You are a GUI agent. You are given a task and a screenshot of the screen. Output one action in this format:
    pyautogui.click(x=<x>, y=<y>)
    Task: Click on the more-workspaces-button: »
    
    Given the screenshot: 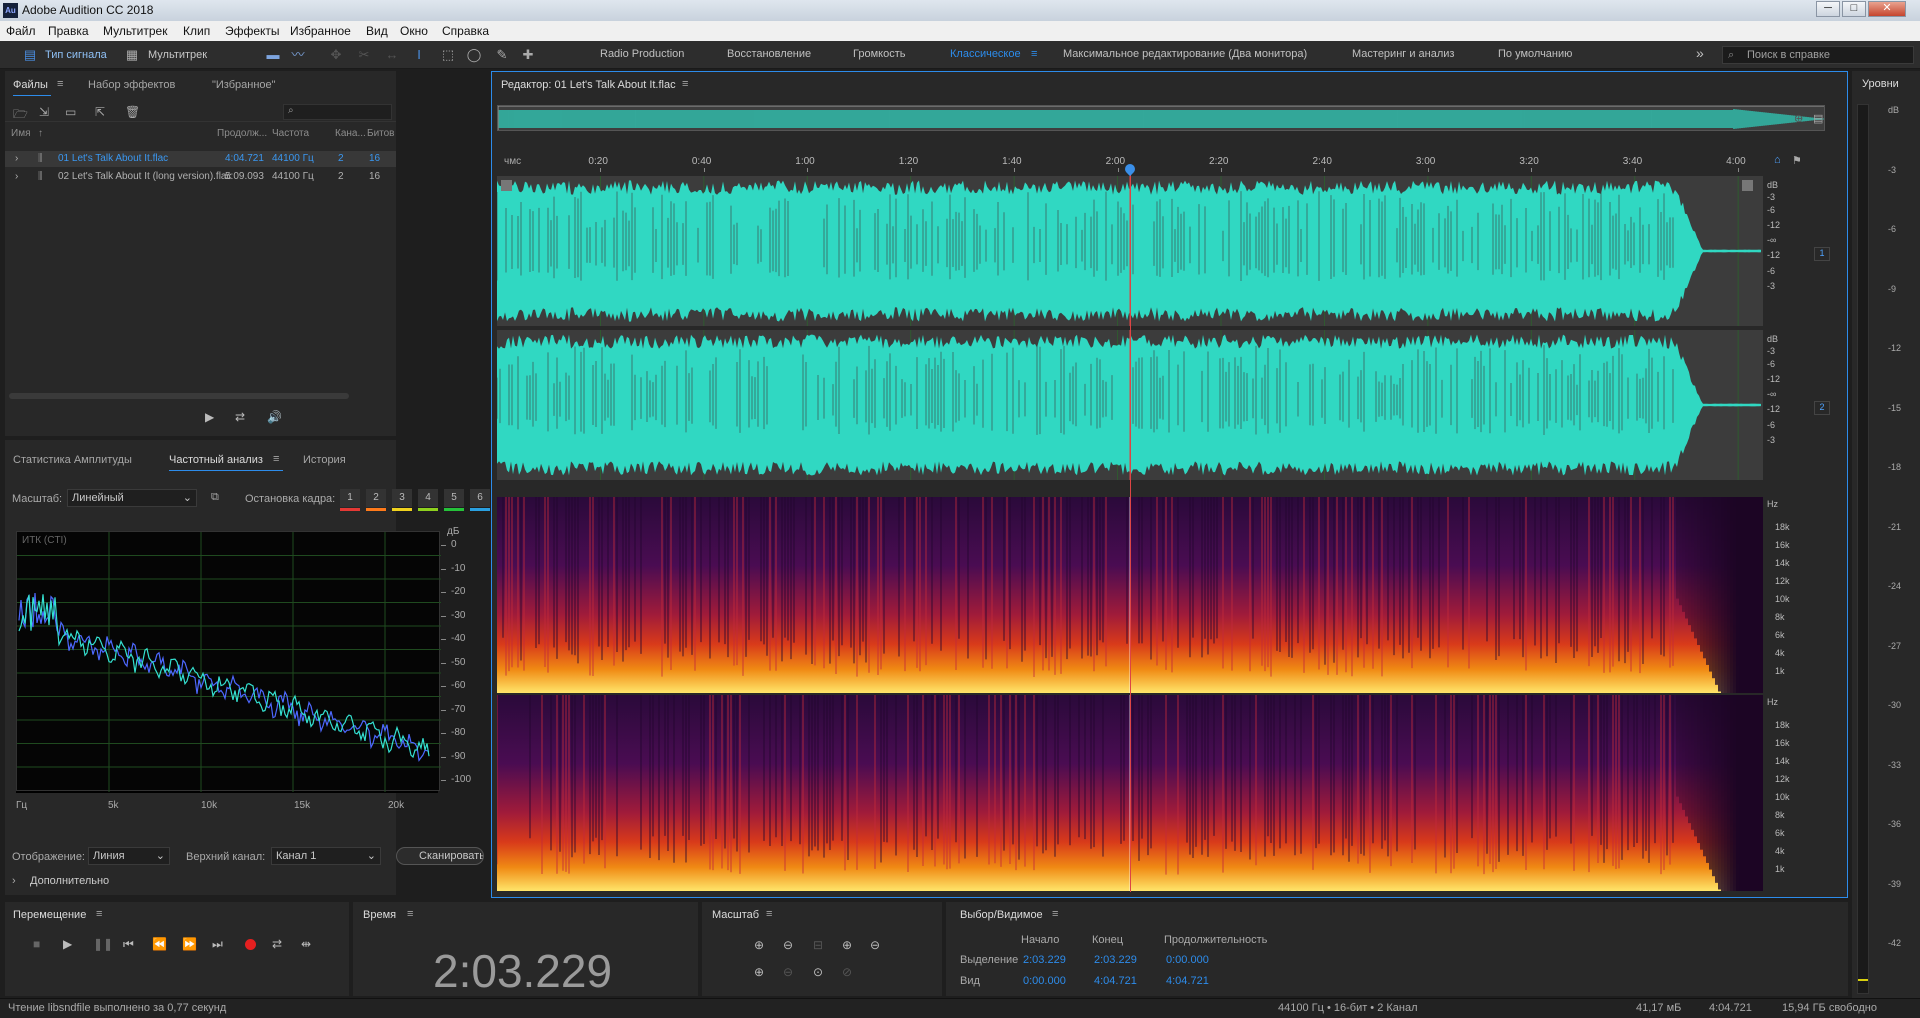 What is the action you would take?
    pyautogui.click(x=1700, y=53)
    